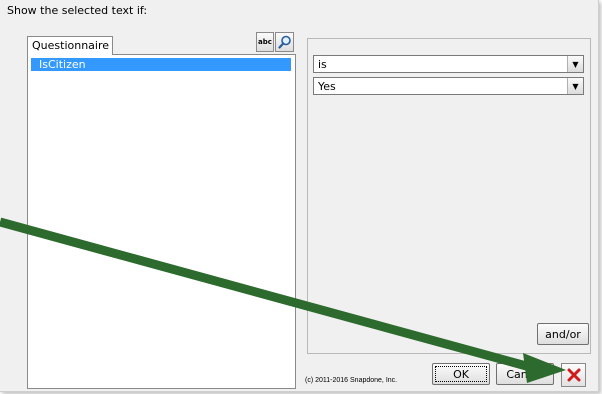 Image resolution: width=602 pixels, height=394 pixels. I want to click on dialog-caption: Show the selected text if:, so click(77, 10).